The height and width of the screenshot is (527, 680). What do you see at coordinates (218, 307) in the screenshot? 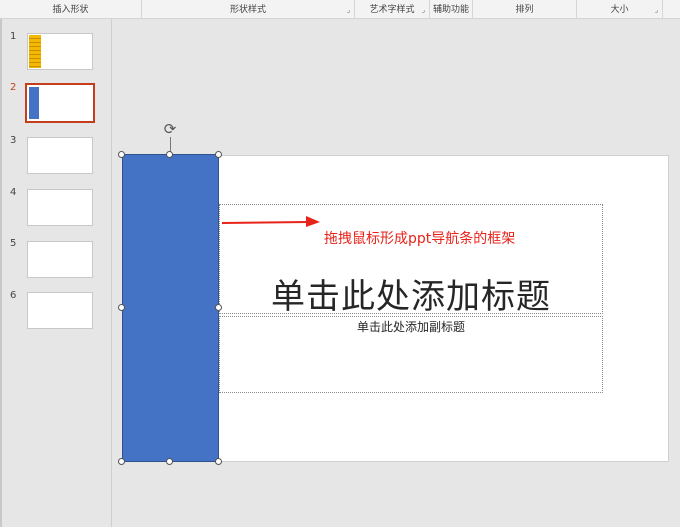
I see `resize-handle-right` at bounding box center [218, 307].